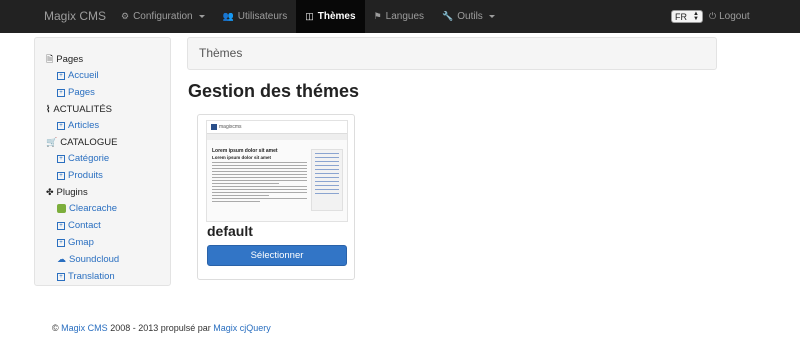  What do you see at coordinates (70, 59) in the screenshot?
I see `sidebar-section-label: Pages` at bounding box center [70, 59].